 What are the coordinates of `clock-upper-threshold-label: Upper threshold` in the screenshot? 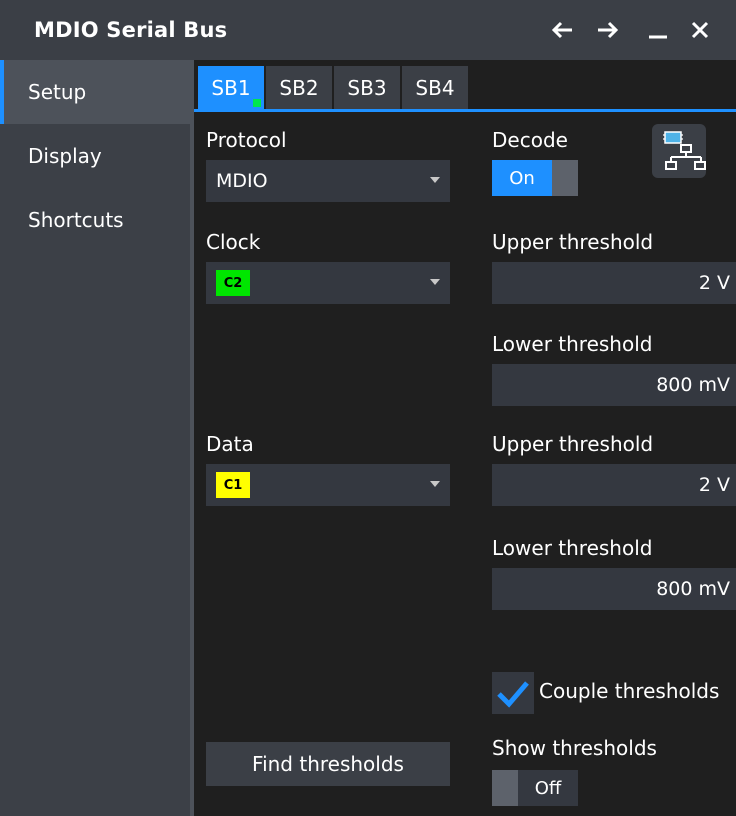 It's located at (573, 242).